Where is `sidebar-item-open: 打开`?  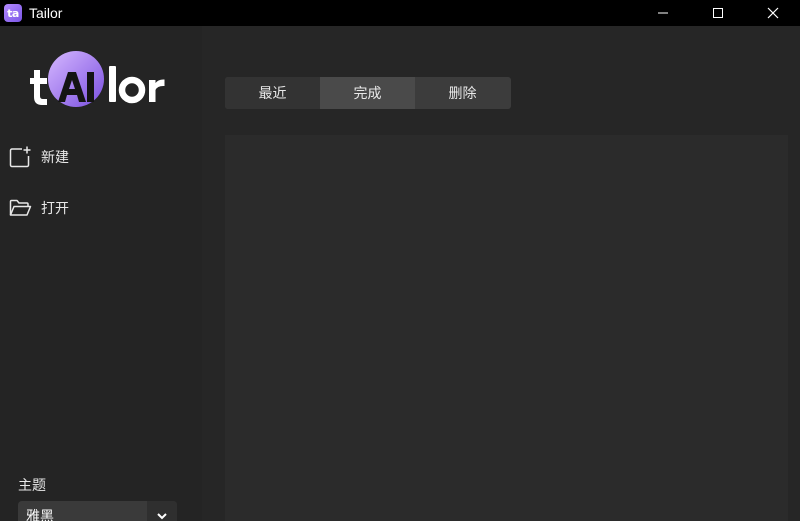
sidebar-item-open: 打开 is located at coordinates (38, 208).